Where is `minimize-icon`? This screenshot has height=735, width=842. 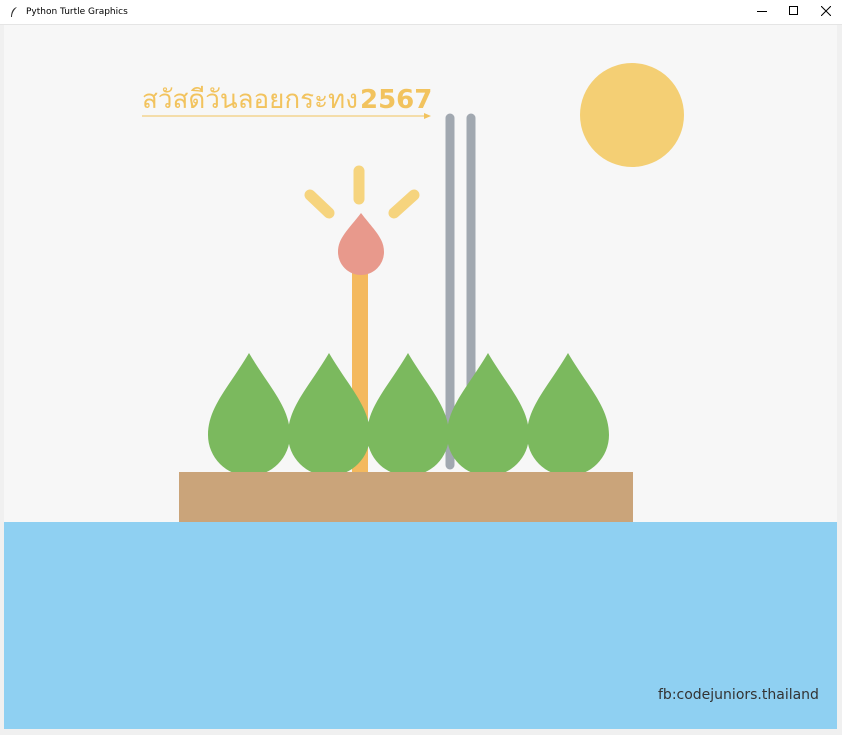 minimize-icon is located at coordinates (762, 12).